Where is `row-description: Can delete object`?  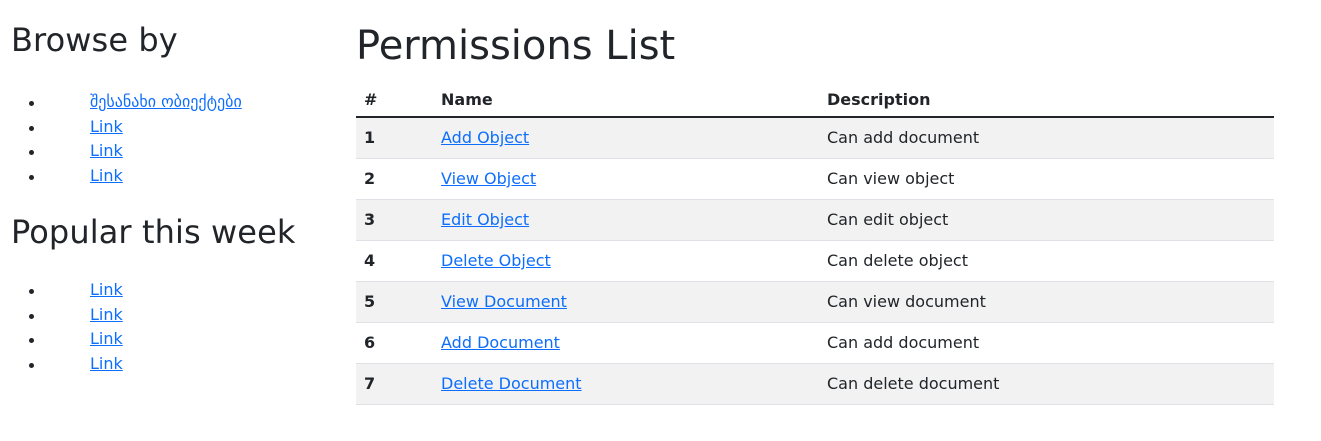 row-description: Can delete object is located at coordinates (1046, 261).